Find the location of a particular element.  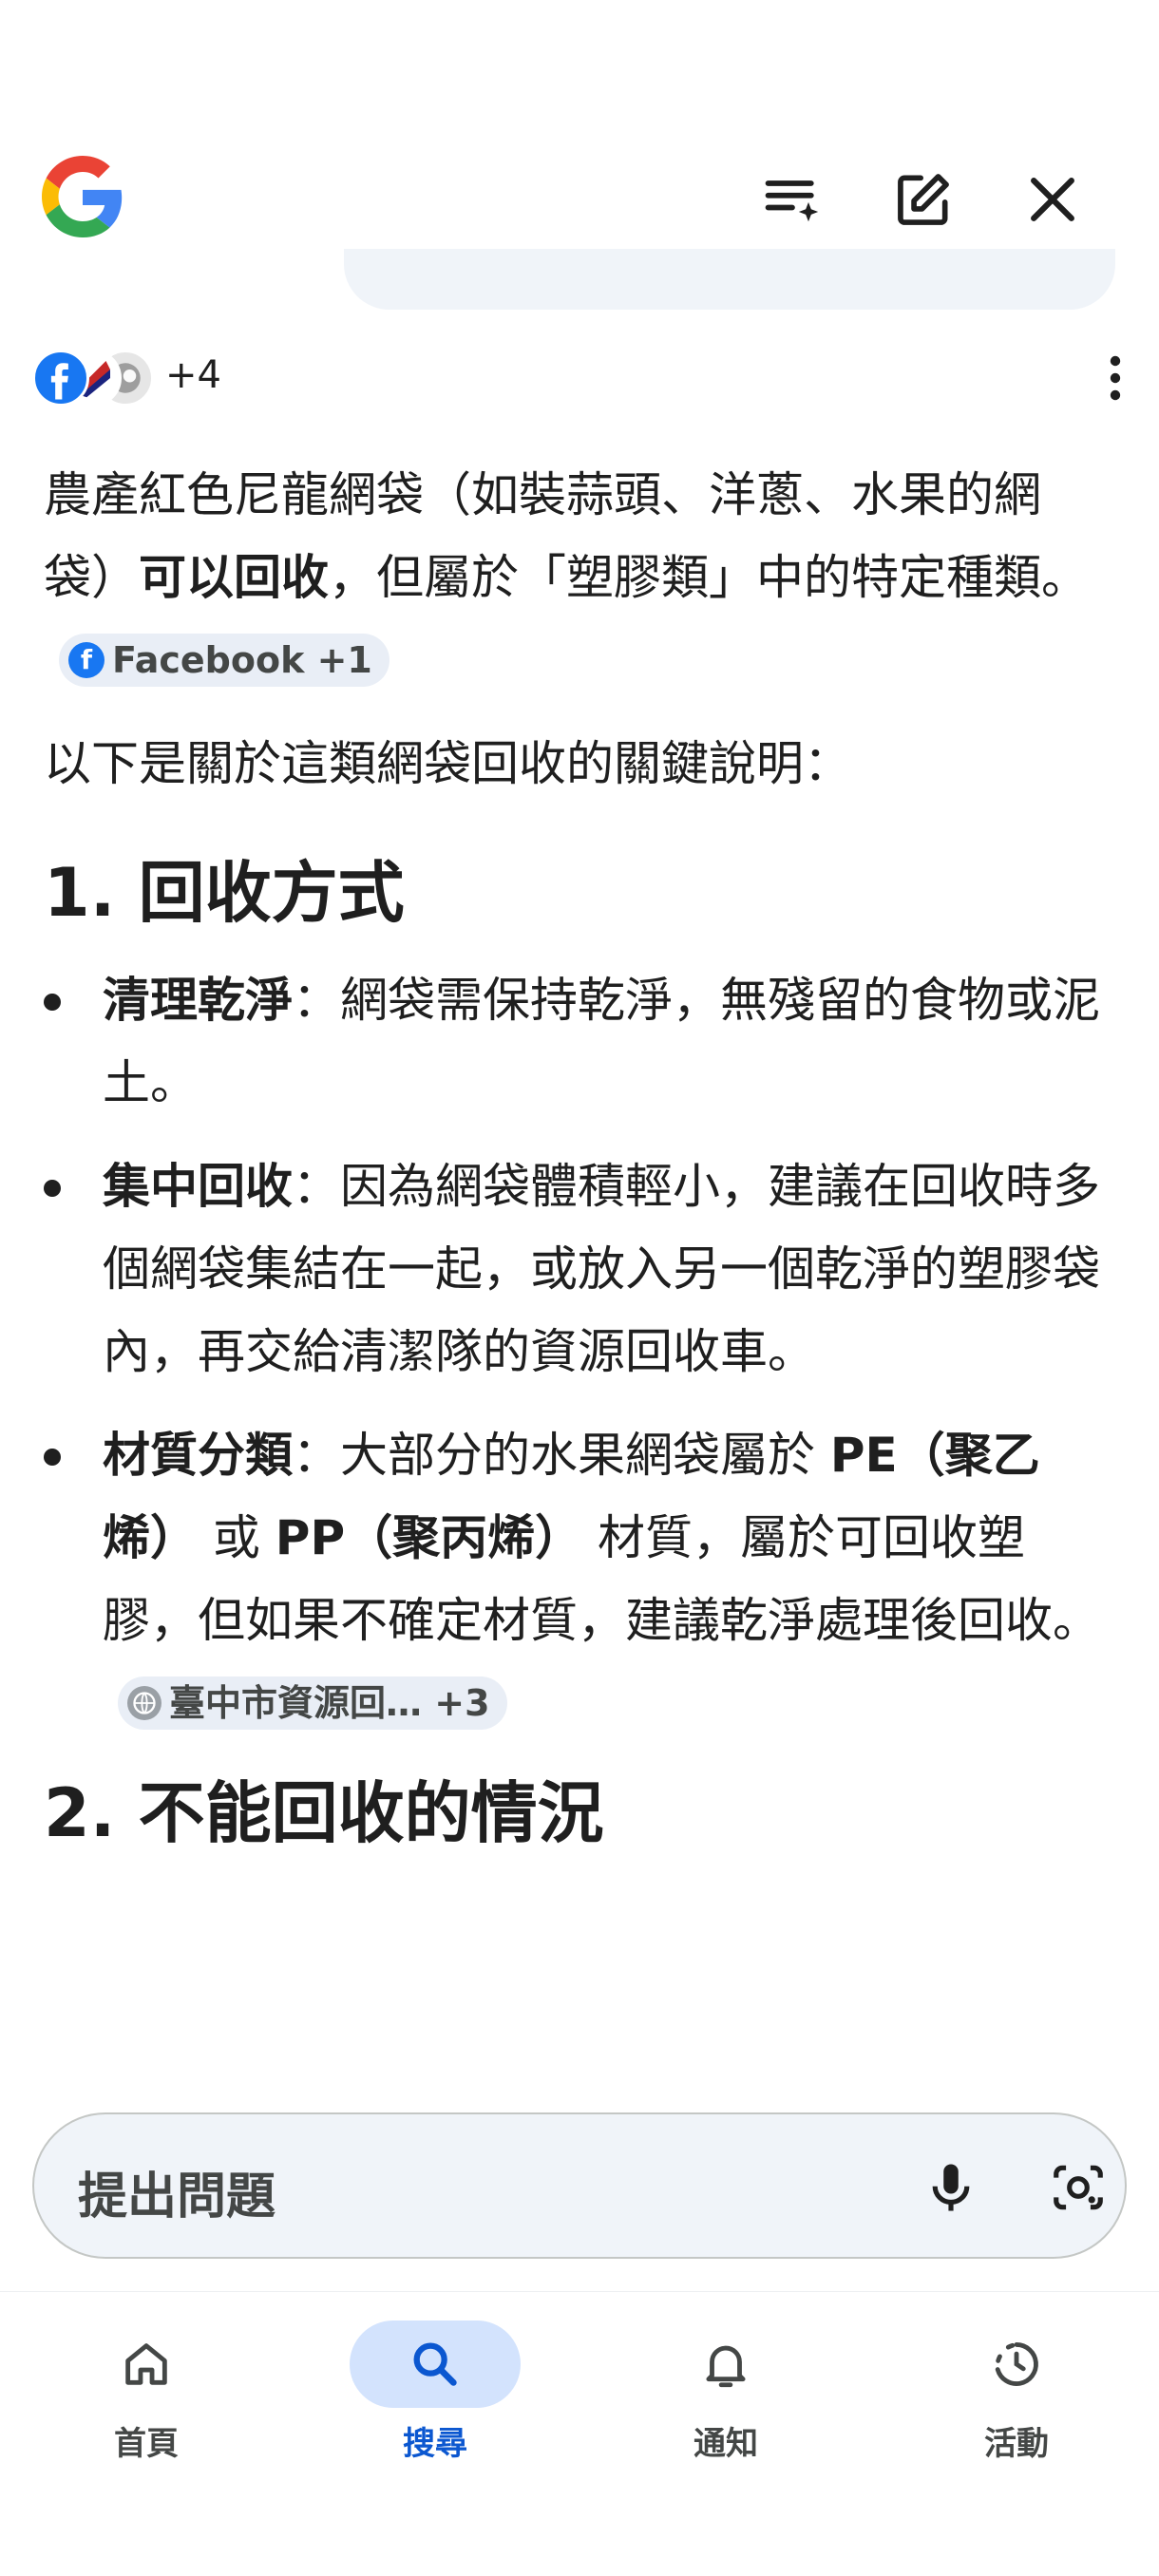

nav-notifications: 通知 is located at coordinates (727, 2384).